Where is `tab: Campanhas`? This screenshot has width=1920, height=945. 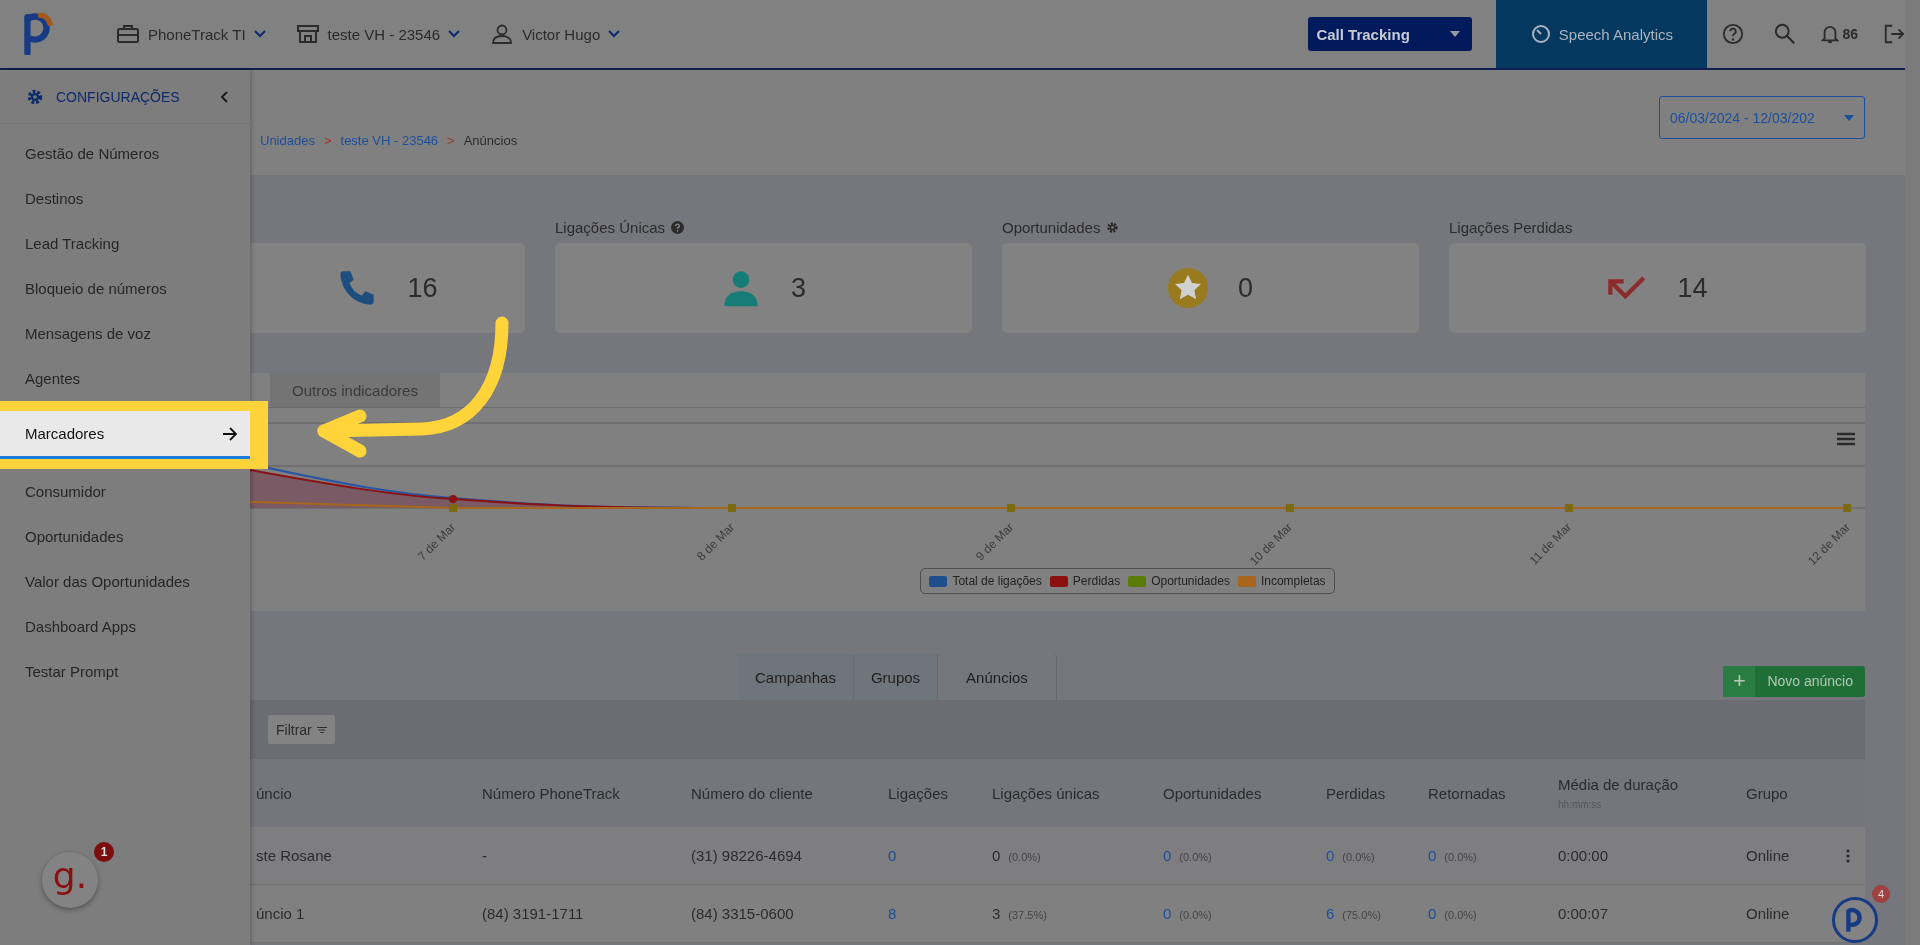 tab: Campanhas is located at coordinates (796, 677).